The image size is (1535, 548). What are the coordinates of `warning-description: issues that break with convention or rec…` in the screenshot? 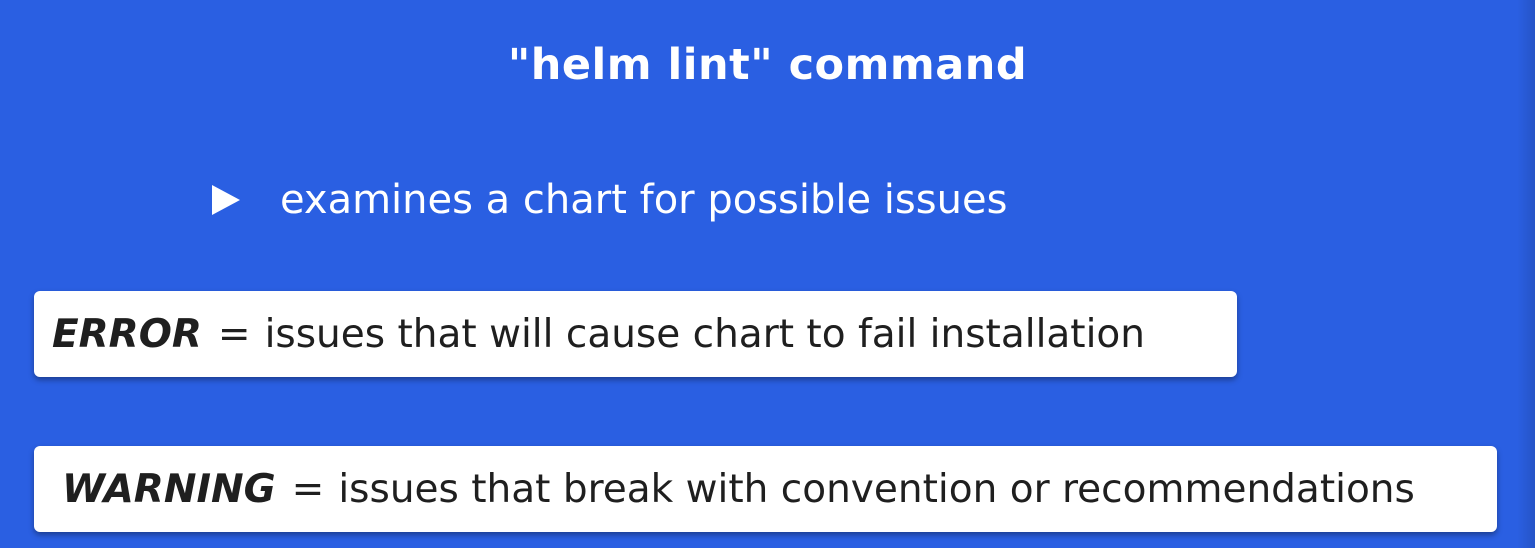 It's located at (876, 489).